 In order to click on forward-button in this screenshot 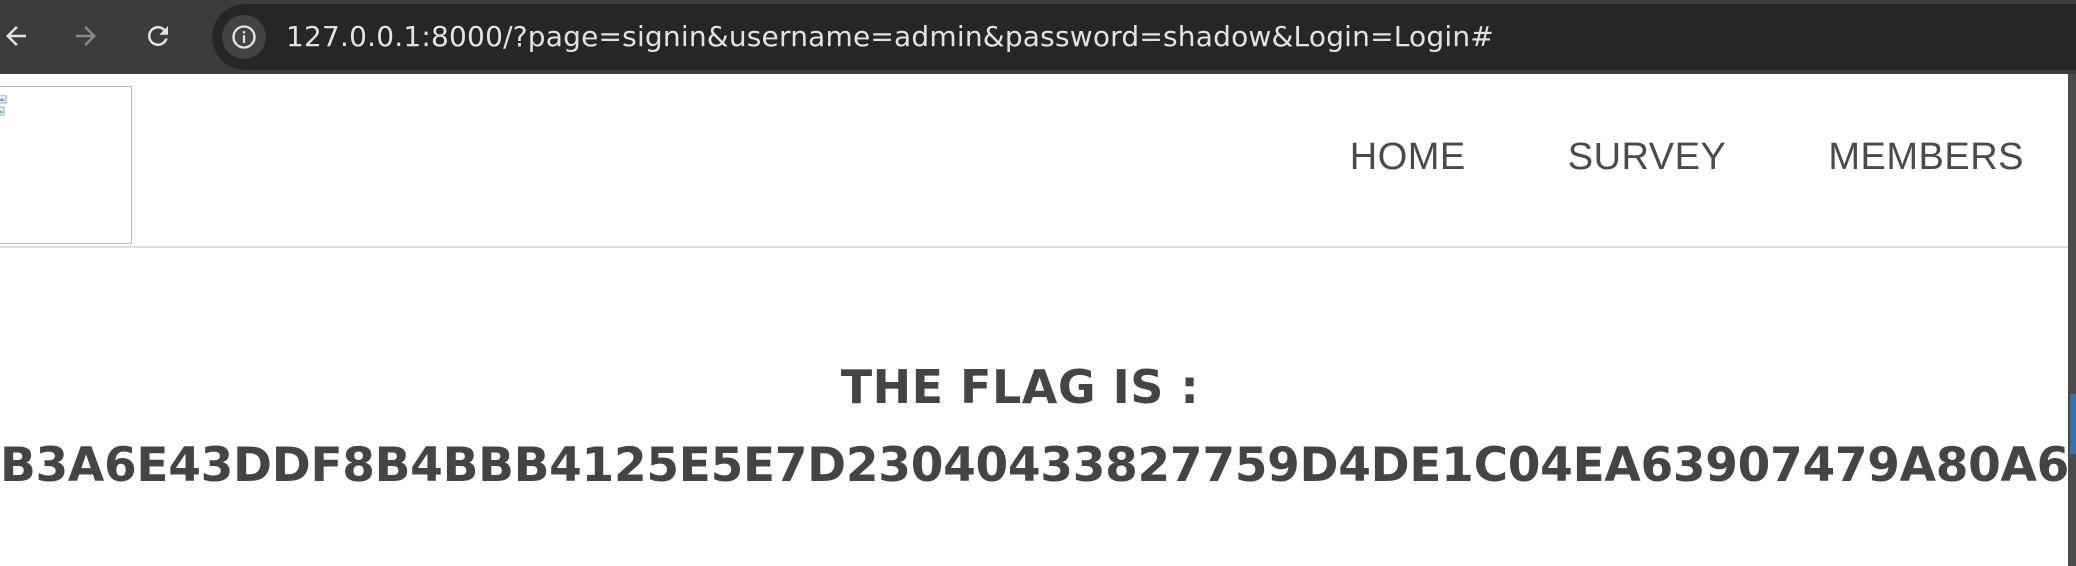, I will do `click(86, 36)`.